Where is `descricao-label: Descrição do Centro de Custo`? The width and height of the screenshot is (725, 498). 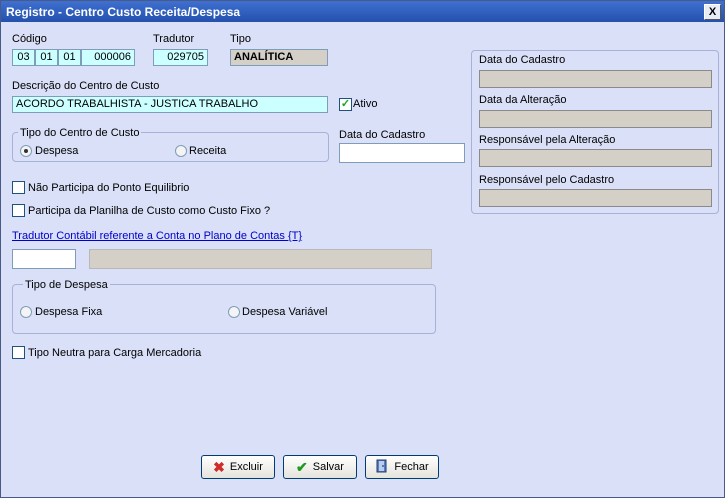
descricao-label: Descrição do Centro de Custo is located at coordinates (86, 86).